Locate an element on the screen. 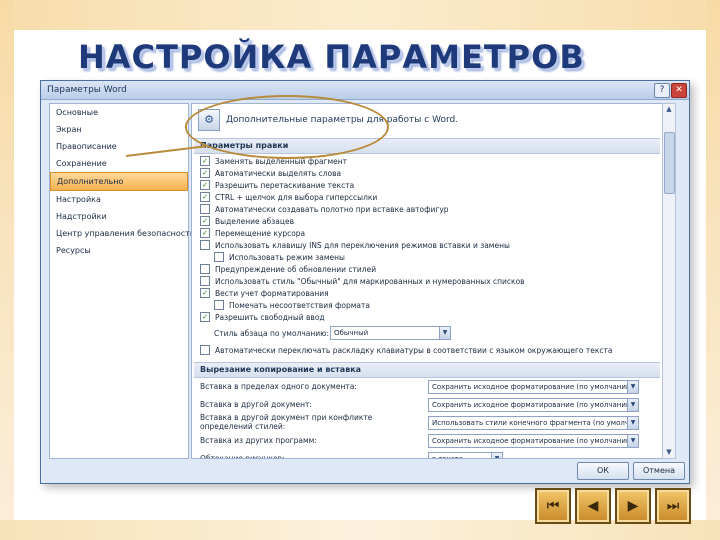 This screenshot has width=720, height=540. edit-option: ✓ Выделение абзацев is located at coordinates (247, 221).